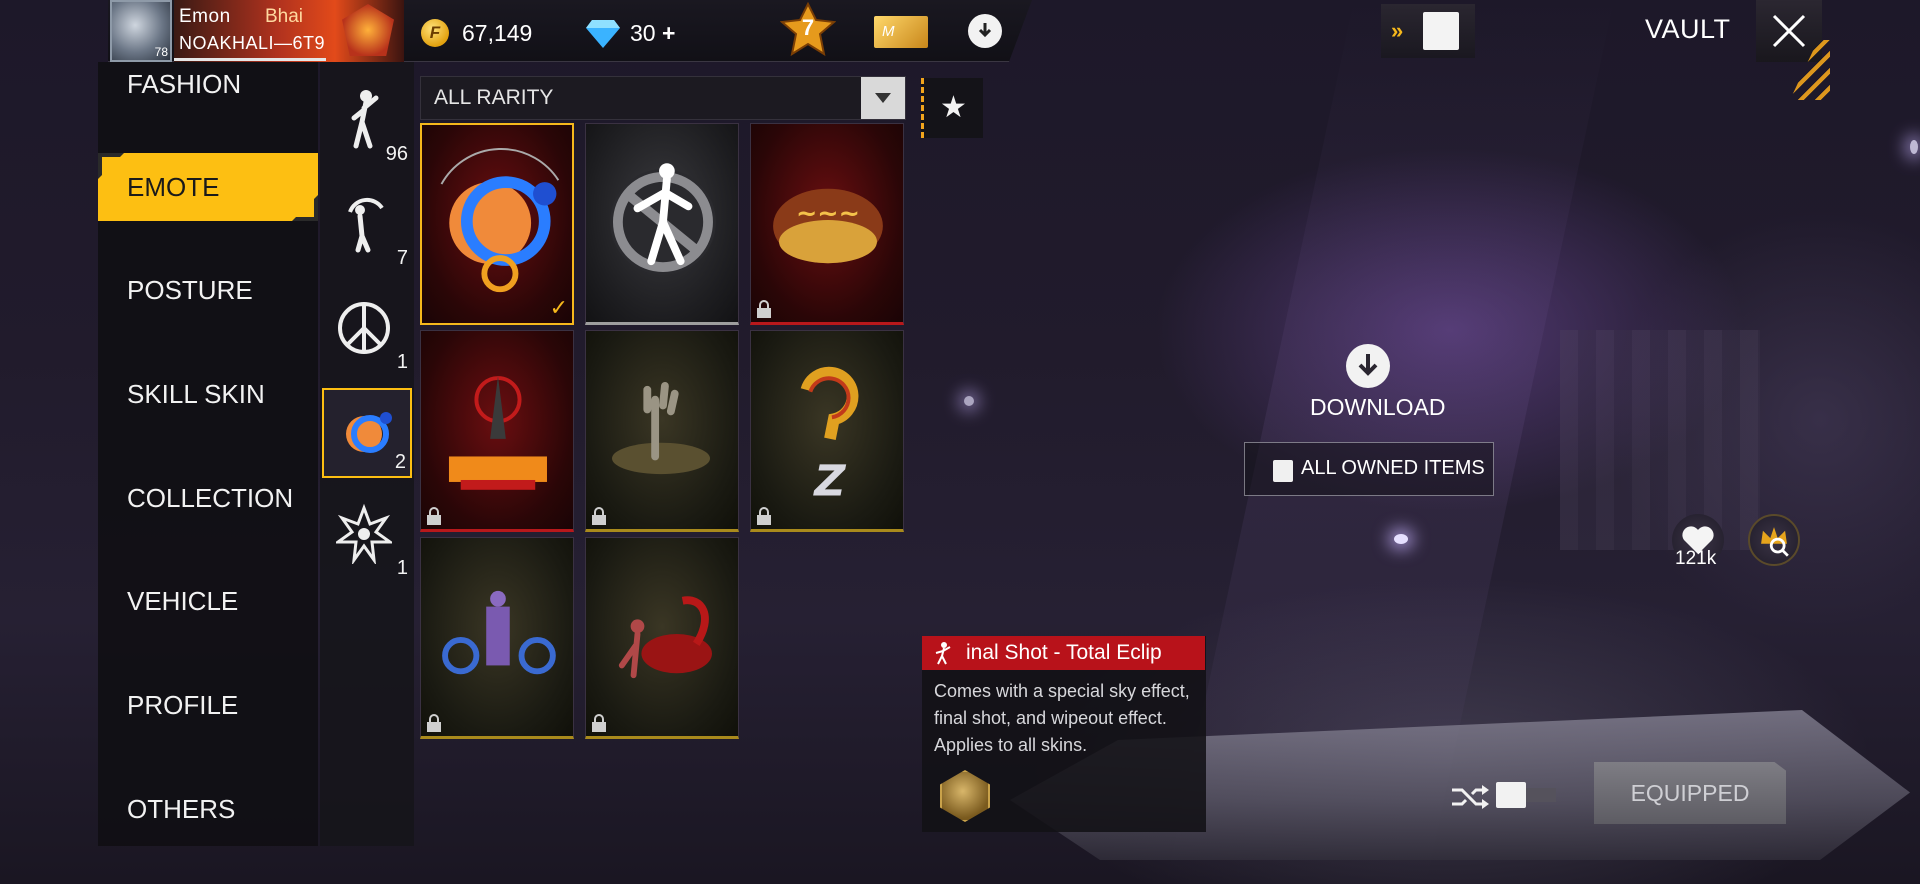 The height and width of the screenshot is (884, 1920). What do you see at coordinates (435, 33) in the screenshot?
I see `gold-coin-icon: F` at bounding box center [435, 33].